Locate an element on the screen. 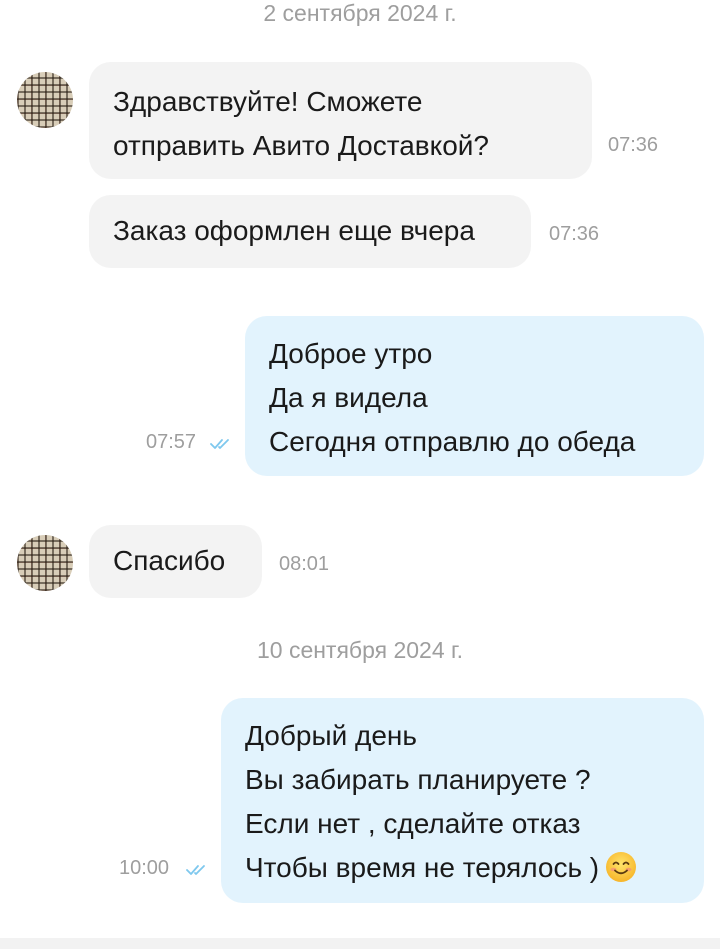 This screenshot has height=949, width=720. date-separator: 2 сентября 2024 г. is located at coordinates (360, 13).